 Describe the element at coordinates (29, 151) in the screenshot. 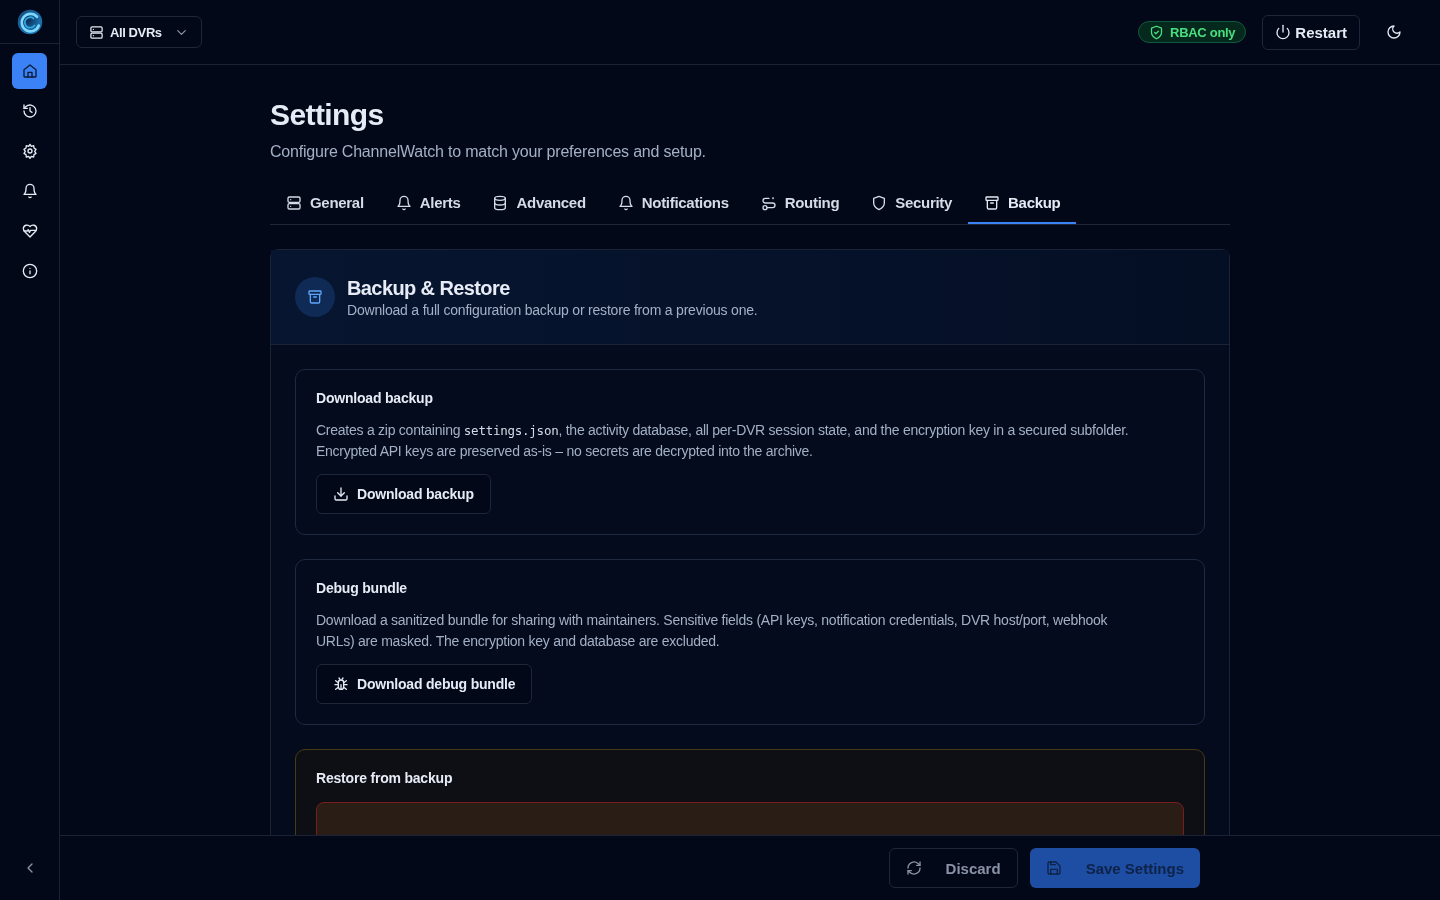

I see `settings-icon` at that location.